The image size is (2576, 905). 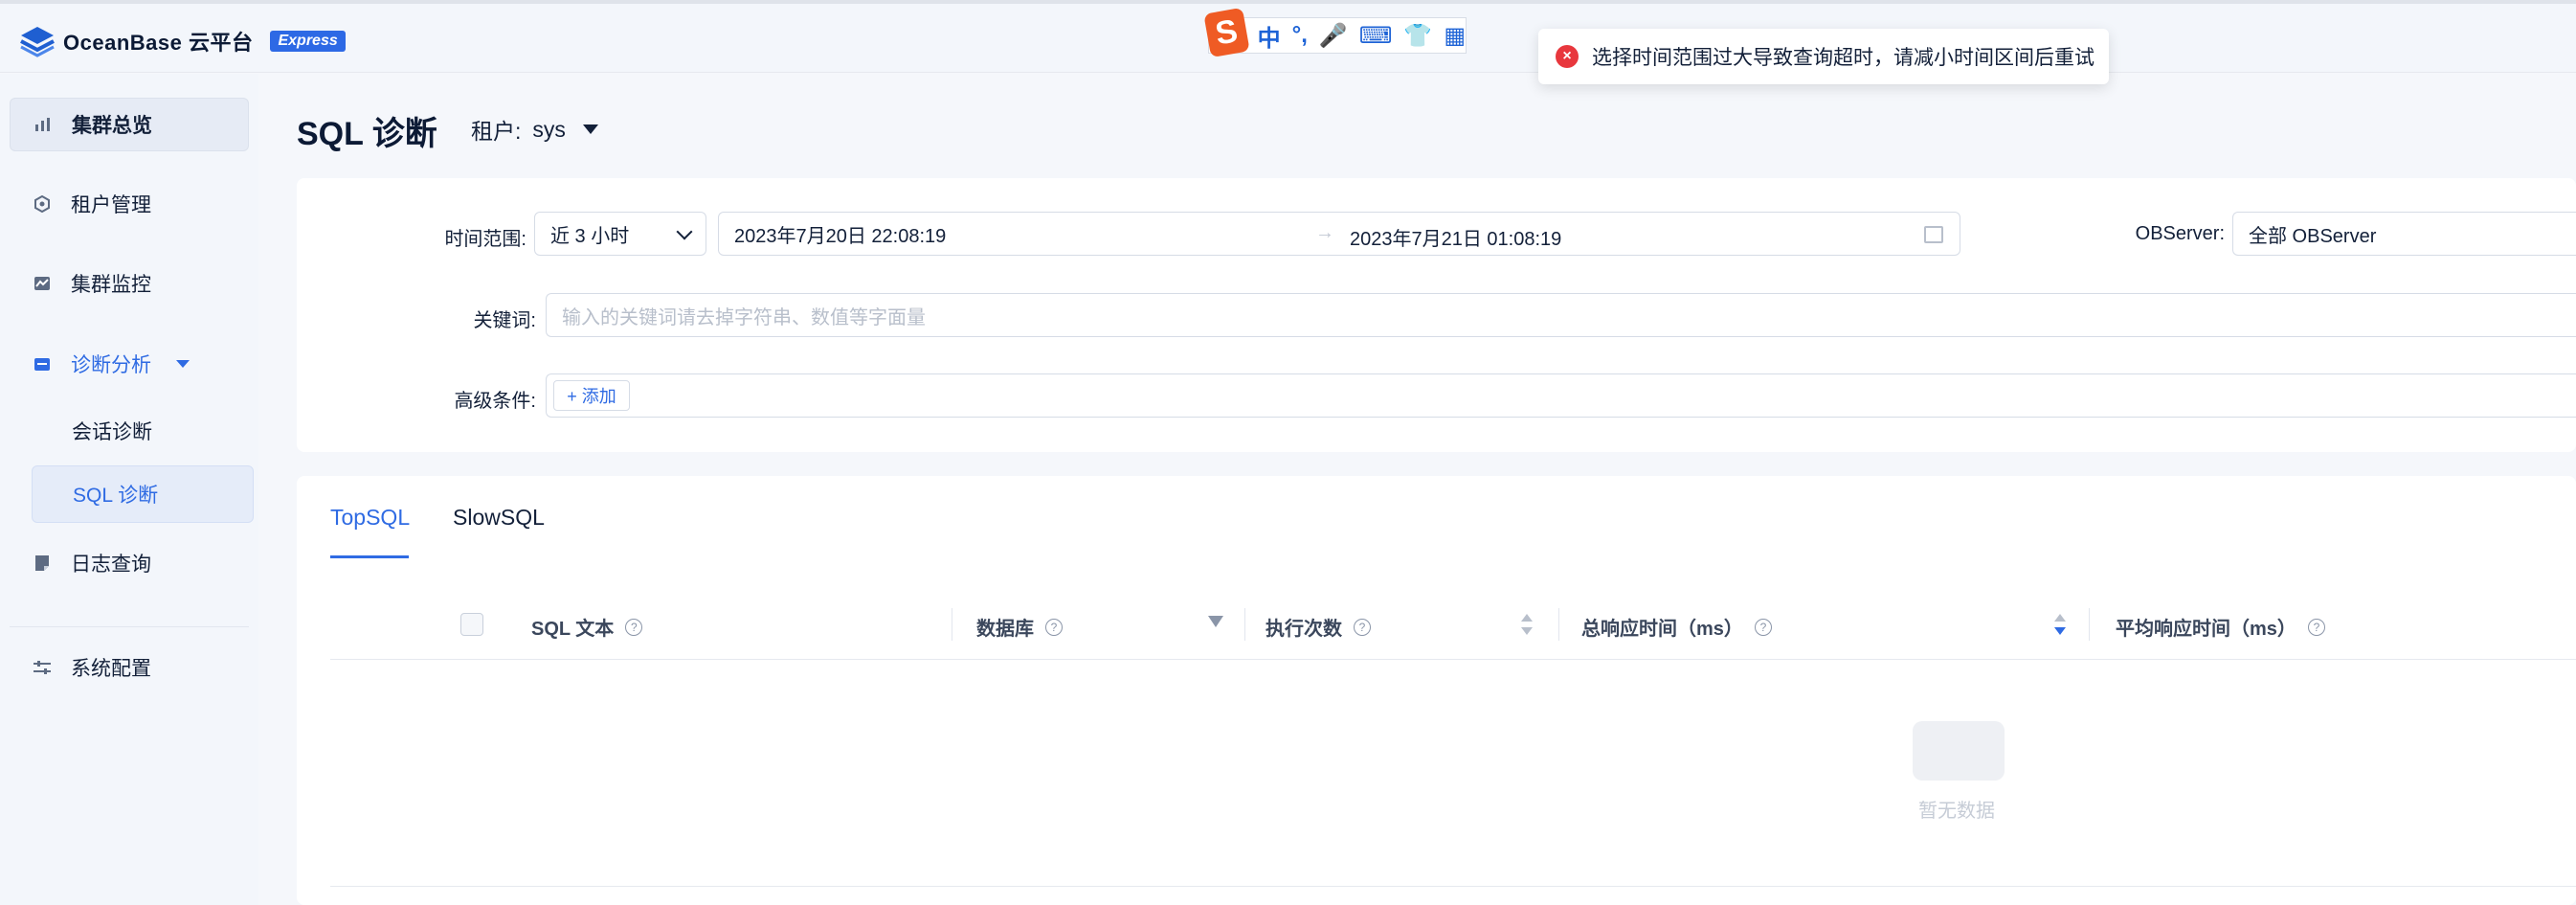 I want to click on chevron-down-icon, so click(x=685, y=231).